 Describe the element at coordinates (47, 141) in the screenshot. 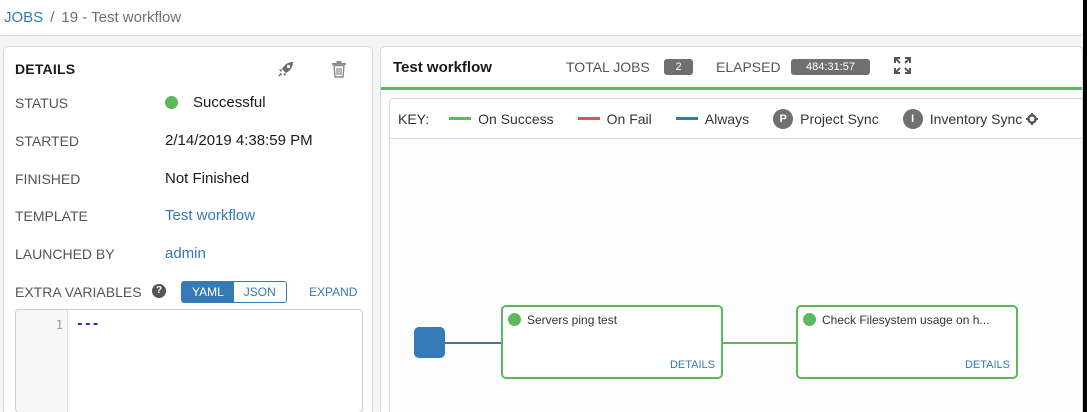

I see `started-label: STARTED` at that location.